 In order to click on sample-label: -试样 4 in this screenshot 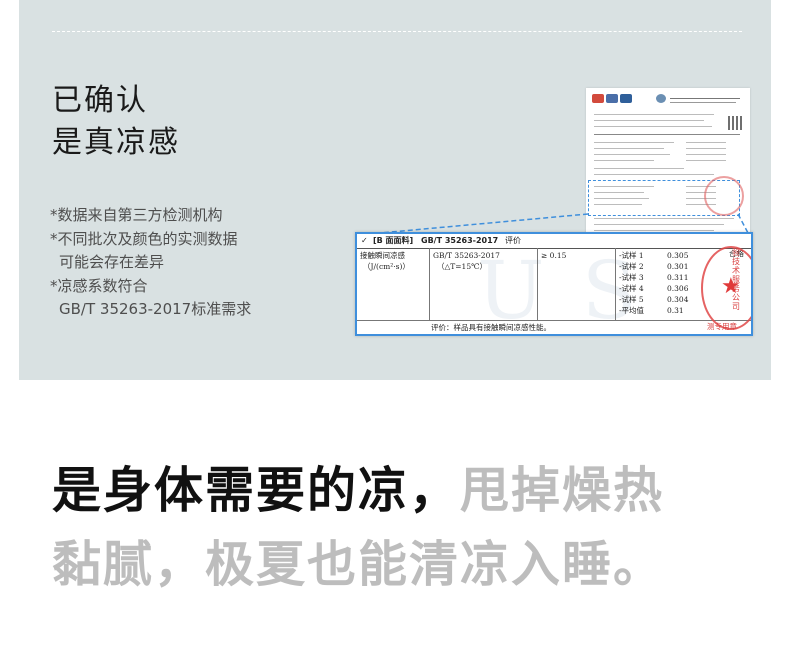, I will do `click(631, 288)`.